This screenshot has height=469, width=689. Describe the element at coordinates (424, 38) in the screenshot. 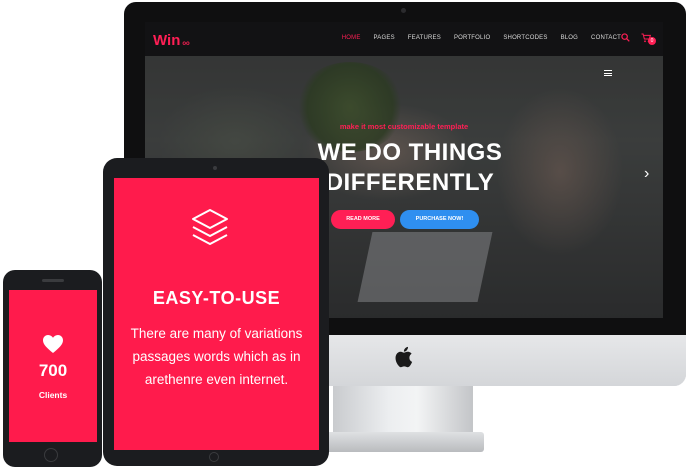

I see `nav-item-features: FEATURES` at that location.